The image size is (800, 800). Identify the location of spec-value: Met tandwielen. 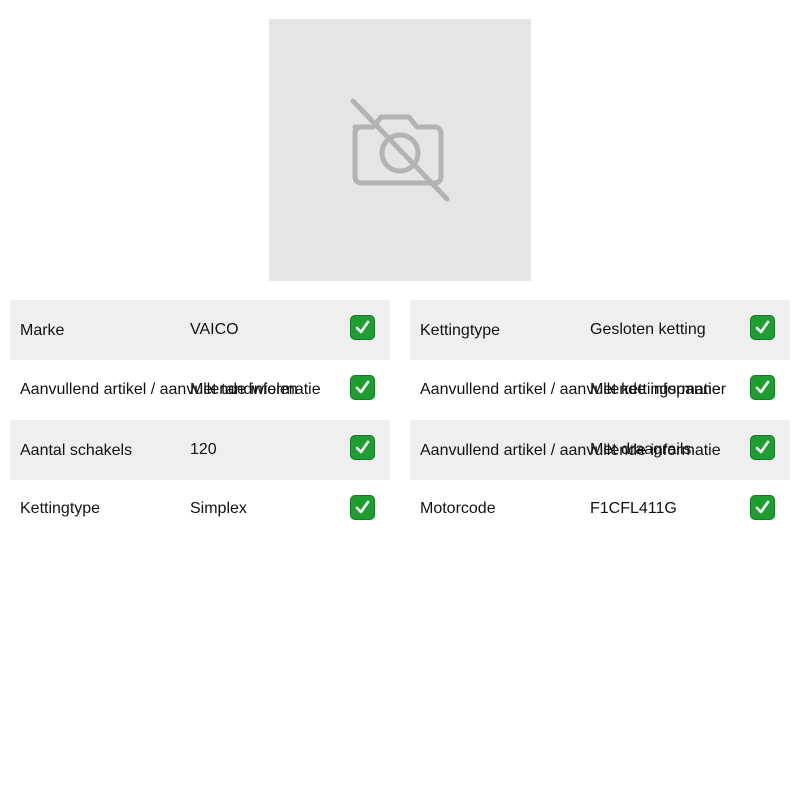
(244, 389).